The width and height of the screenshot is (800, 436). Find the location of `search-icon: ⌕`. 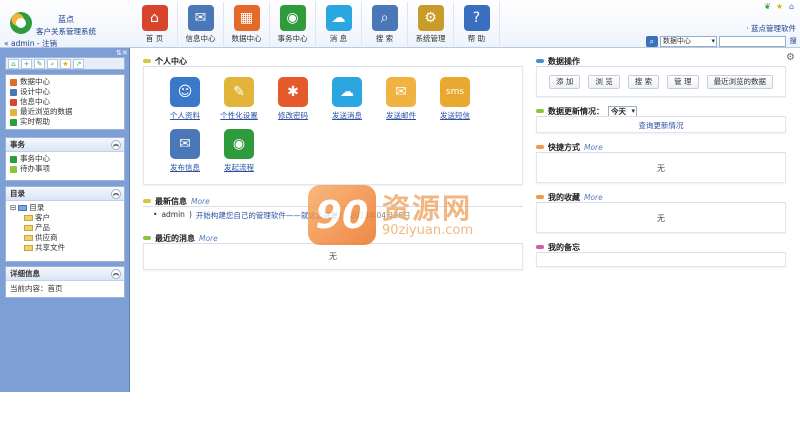

search-icon: ⌕ is located at coordinates (652, 41).